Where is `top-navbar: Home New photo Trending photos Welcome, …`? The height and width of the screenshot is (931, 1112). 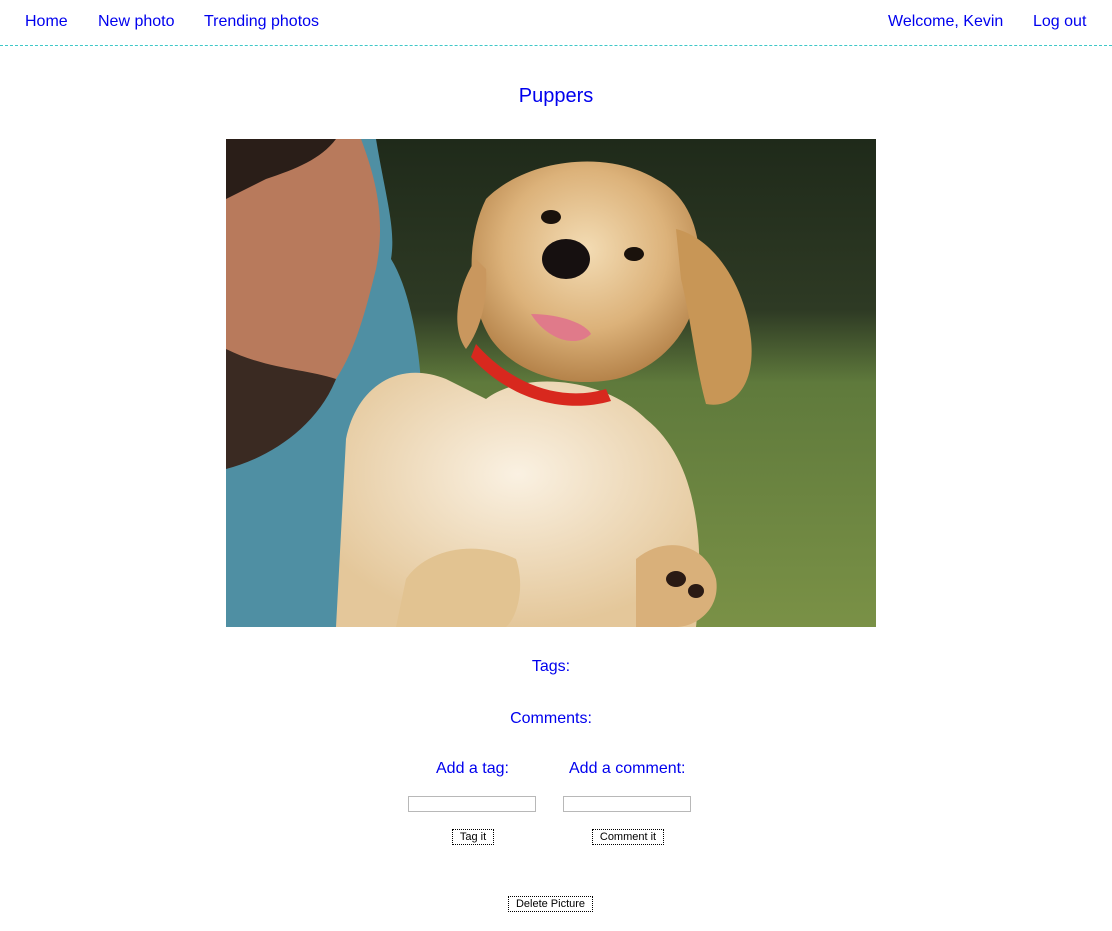 top-navbar: Home New photo Trending photos Welcome, … is located at coordinates (556, 23).